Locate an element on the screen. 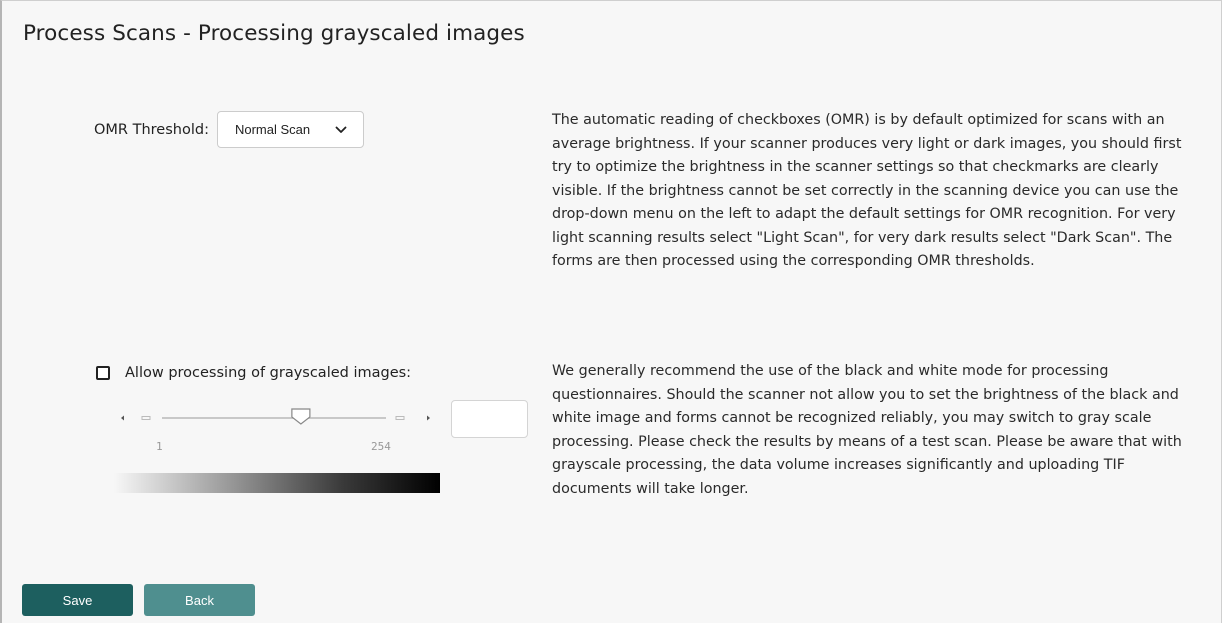 Image resolution: width=1222 pixels, height=623 pixels. grayscale-checkbox-label: Allow processing of grayscaled images: is located at coordinates (268, 373).